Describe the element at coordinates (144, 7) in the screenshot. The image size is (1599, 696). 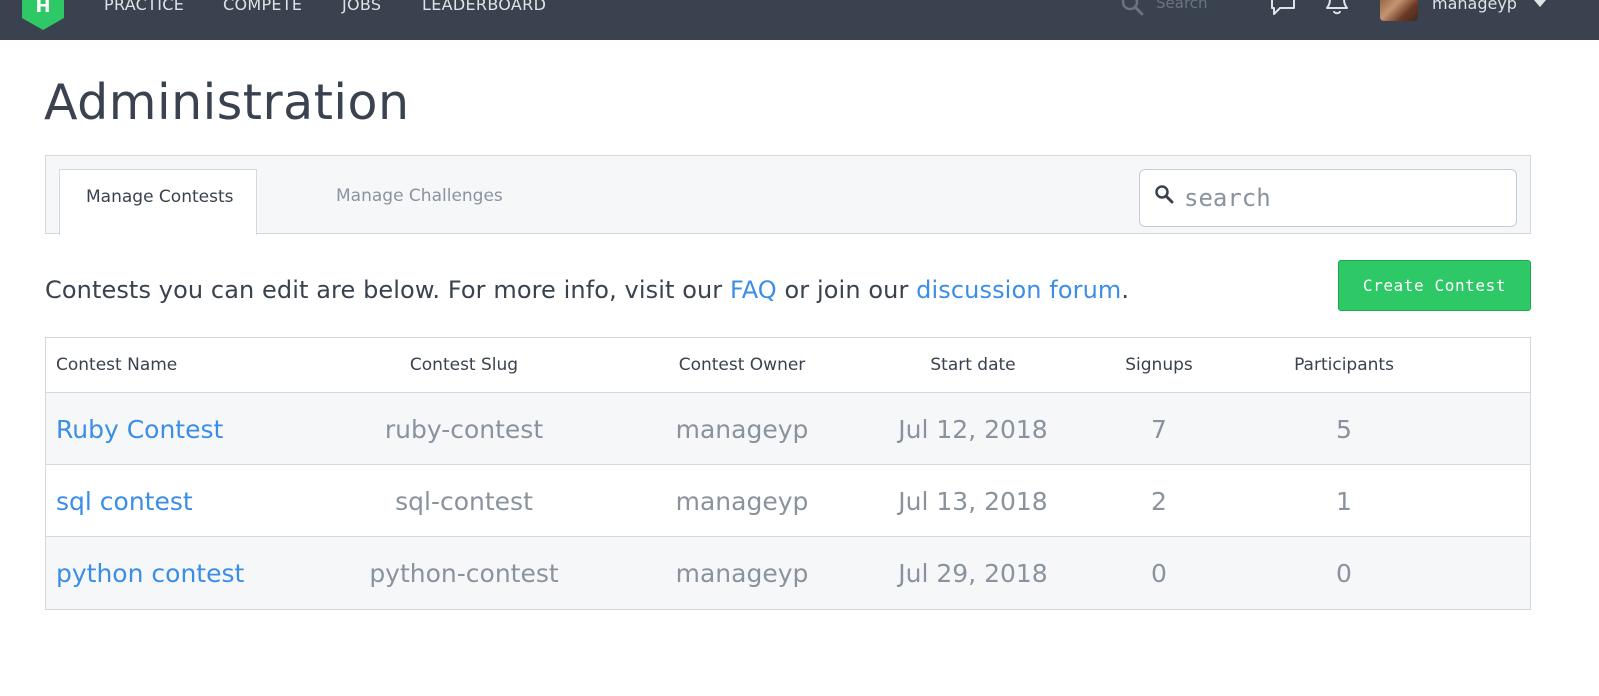
I see `nav-item-practice: PRACTICE` at that location.